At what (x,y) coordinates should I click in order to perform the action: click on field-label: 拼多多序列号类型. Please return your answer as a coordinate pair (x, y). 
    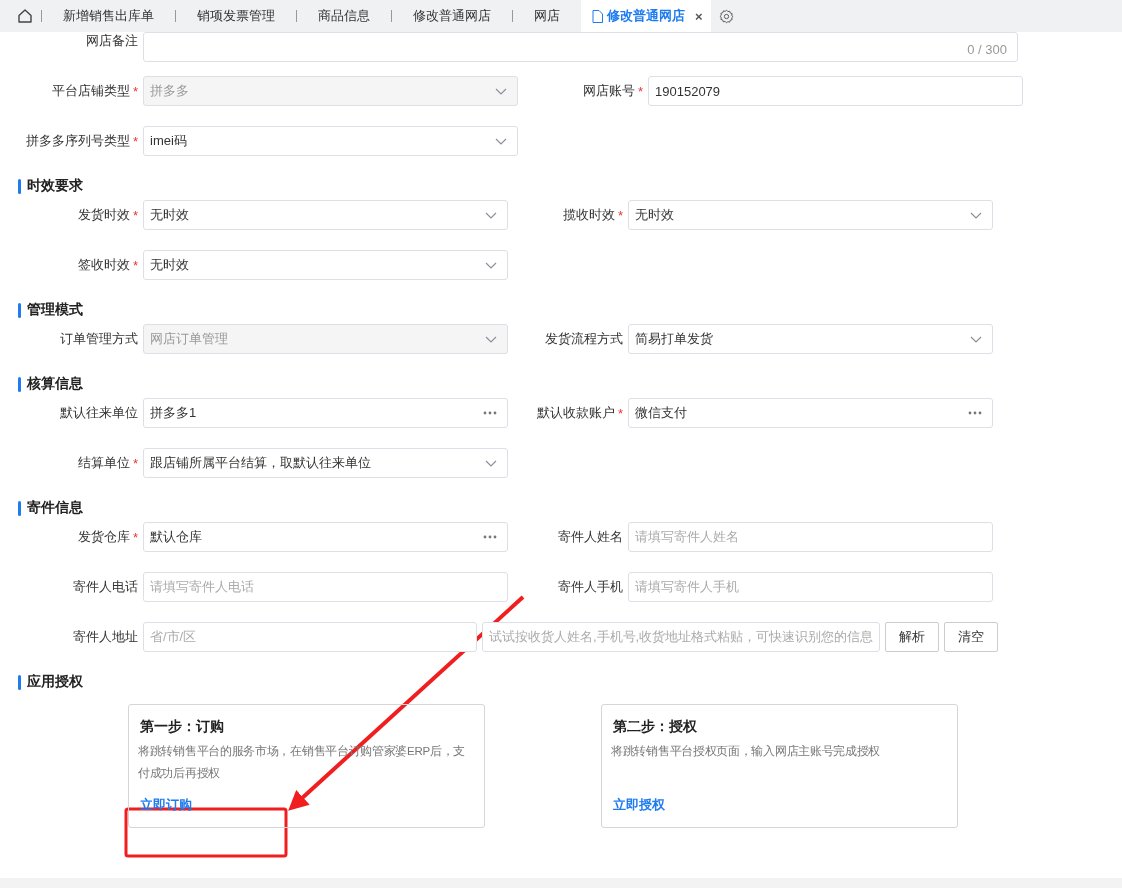
    Looking at the image, I should click on (77, 141).